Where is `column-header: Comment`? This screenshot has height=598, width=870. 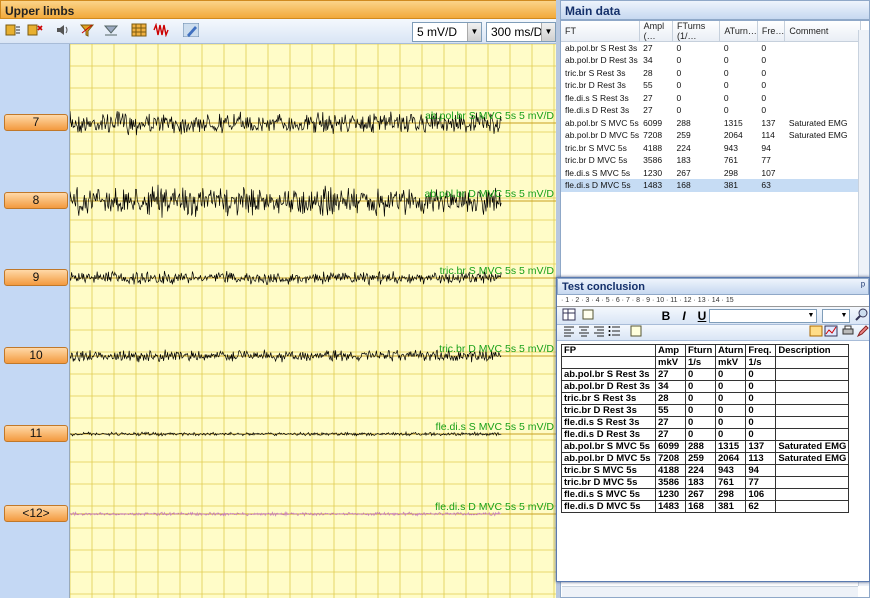 column-header: Comment is located at coordinates (822, 31).